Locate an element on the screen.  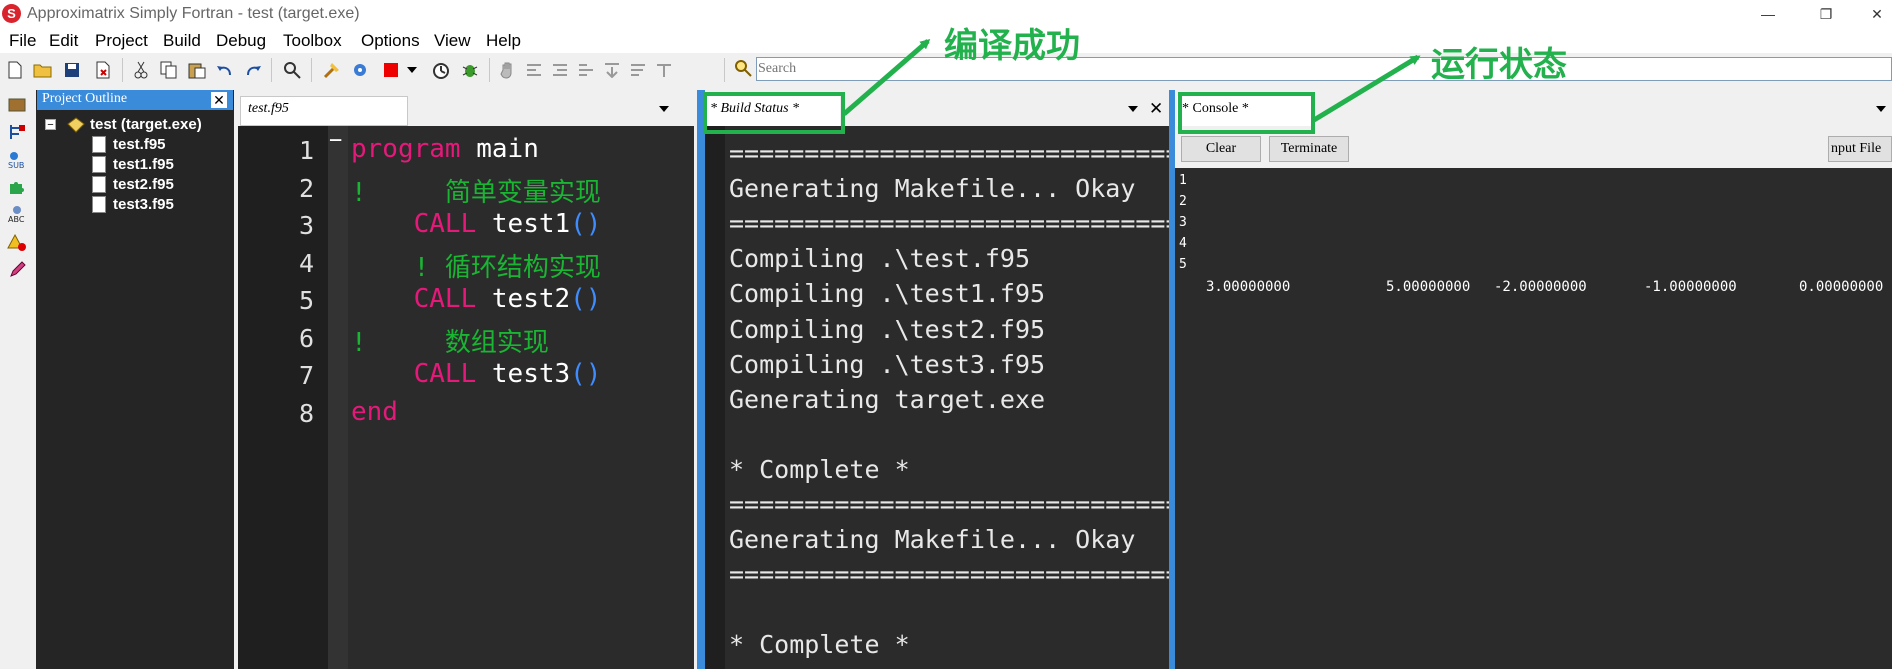
annotation-arrows is located at coordinates (1131, 81).